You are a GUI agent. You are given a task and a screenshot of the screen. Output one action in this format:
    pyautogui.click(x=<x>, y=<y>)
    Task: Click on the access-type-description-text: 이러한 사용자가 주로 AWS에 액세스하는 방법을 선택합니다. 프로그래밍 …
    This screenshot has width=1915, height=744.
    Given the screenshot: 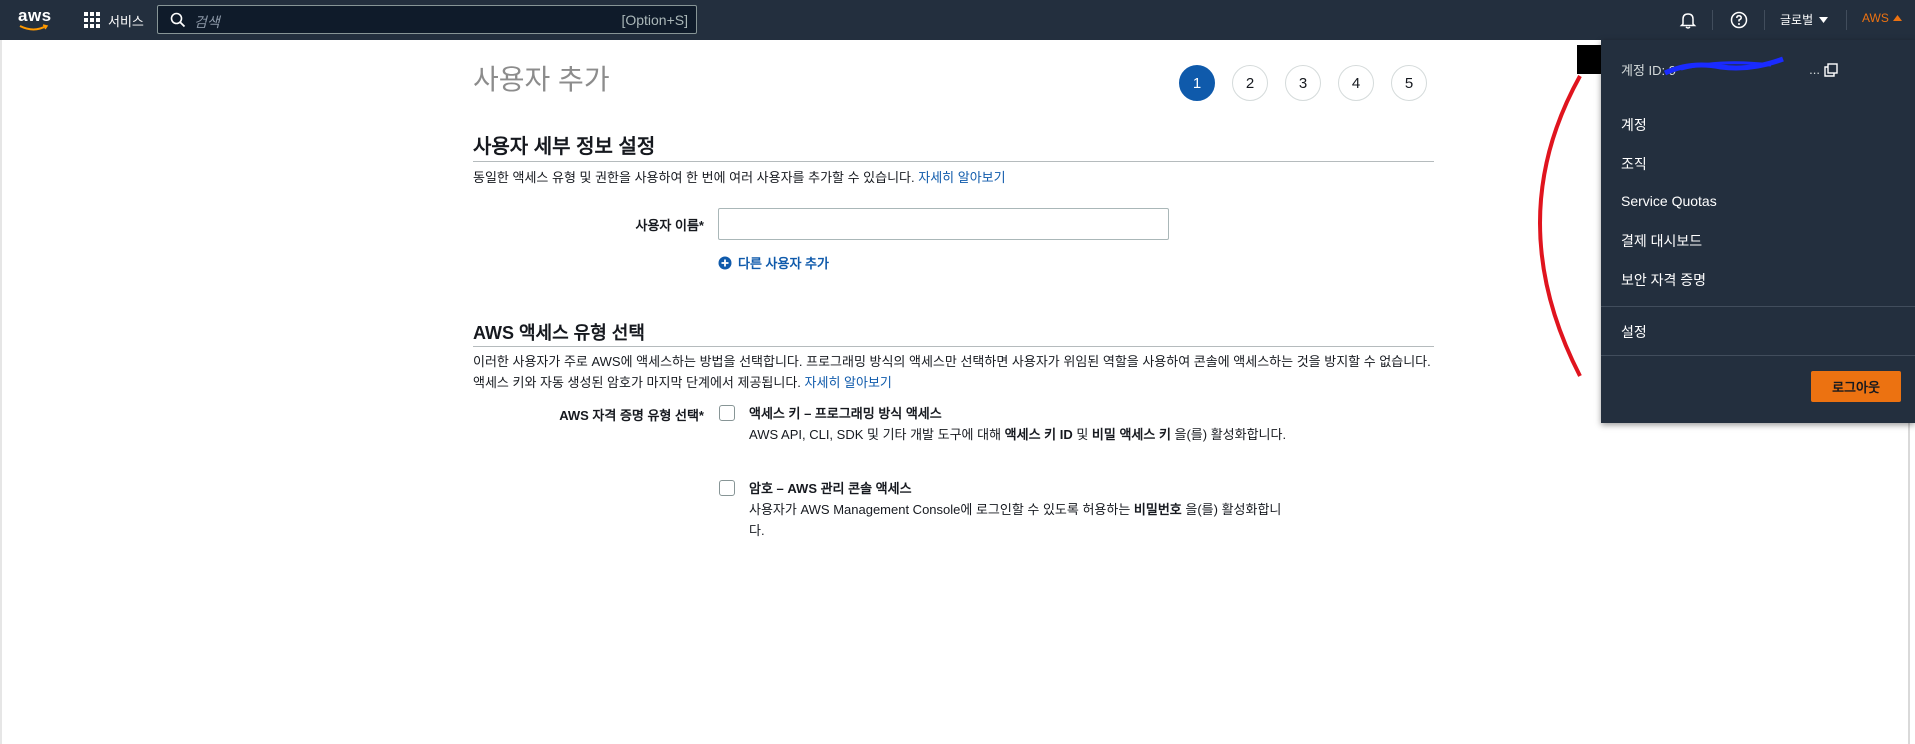 What is the action you would take?
    pyautogui.click(x=952, y=372)
    